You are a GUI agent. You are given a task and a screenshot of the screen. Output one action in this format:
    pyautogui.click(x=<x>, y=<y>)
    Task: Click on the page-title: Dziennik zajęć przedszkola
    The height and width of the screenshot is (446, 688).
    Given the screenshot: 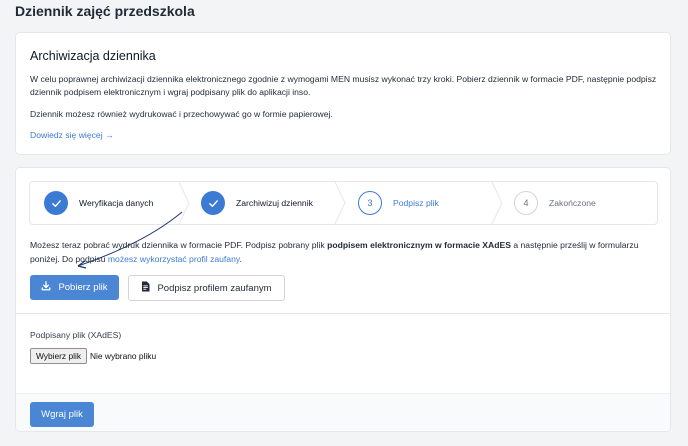 What is the action you would take?
    pyautogui.click(x=105, y=11)
    